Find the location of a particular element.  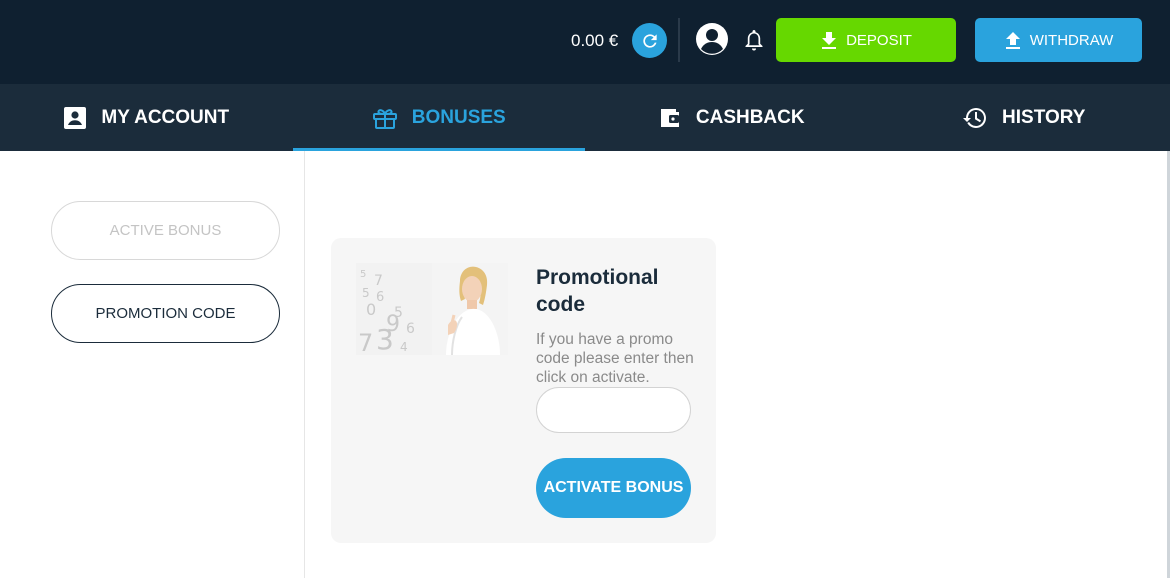

profile-icon is located at coordinates (712, 39).